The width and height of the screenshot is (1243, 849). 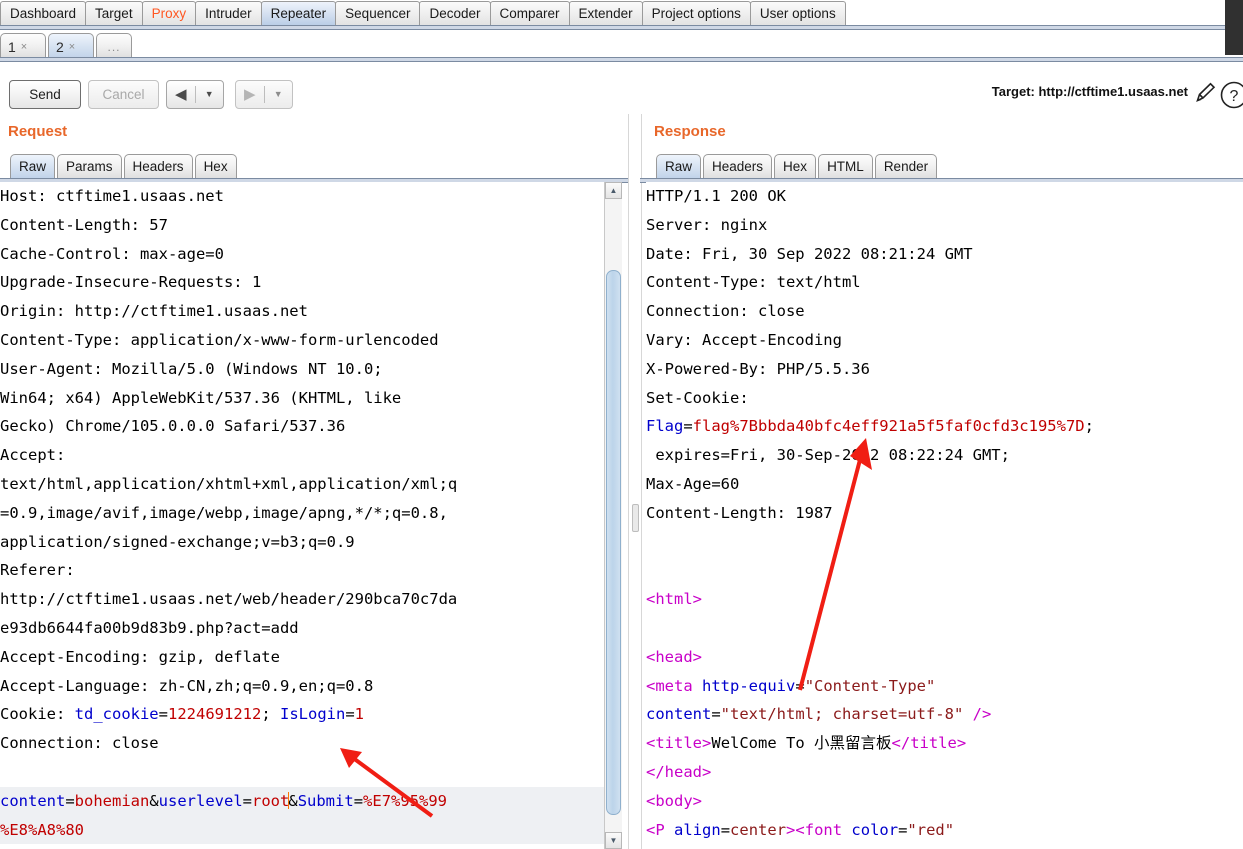 I want to click on response-tab-label: Hex, so click(x=795, y=166).